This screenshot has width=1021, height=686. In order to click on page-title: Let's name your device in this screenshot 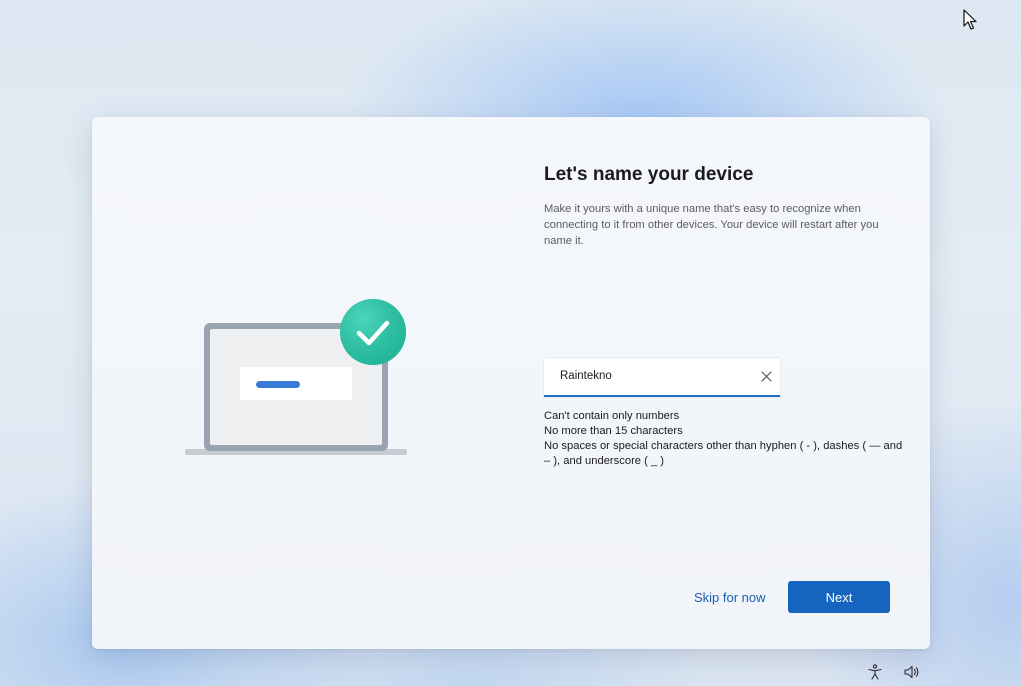, I will do `click(649, 174)`.